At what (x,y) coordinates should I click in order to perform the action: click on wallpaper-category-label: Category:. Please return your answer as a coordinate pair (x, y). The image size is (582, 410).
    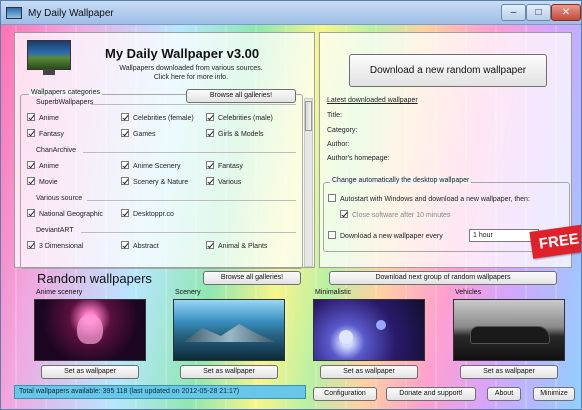
    Looking at the image, I should click on (342, 130).